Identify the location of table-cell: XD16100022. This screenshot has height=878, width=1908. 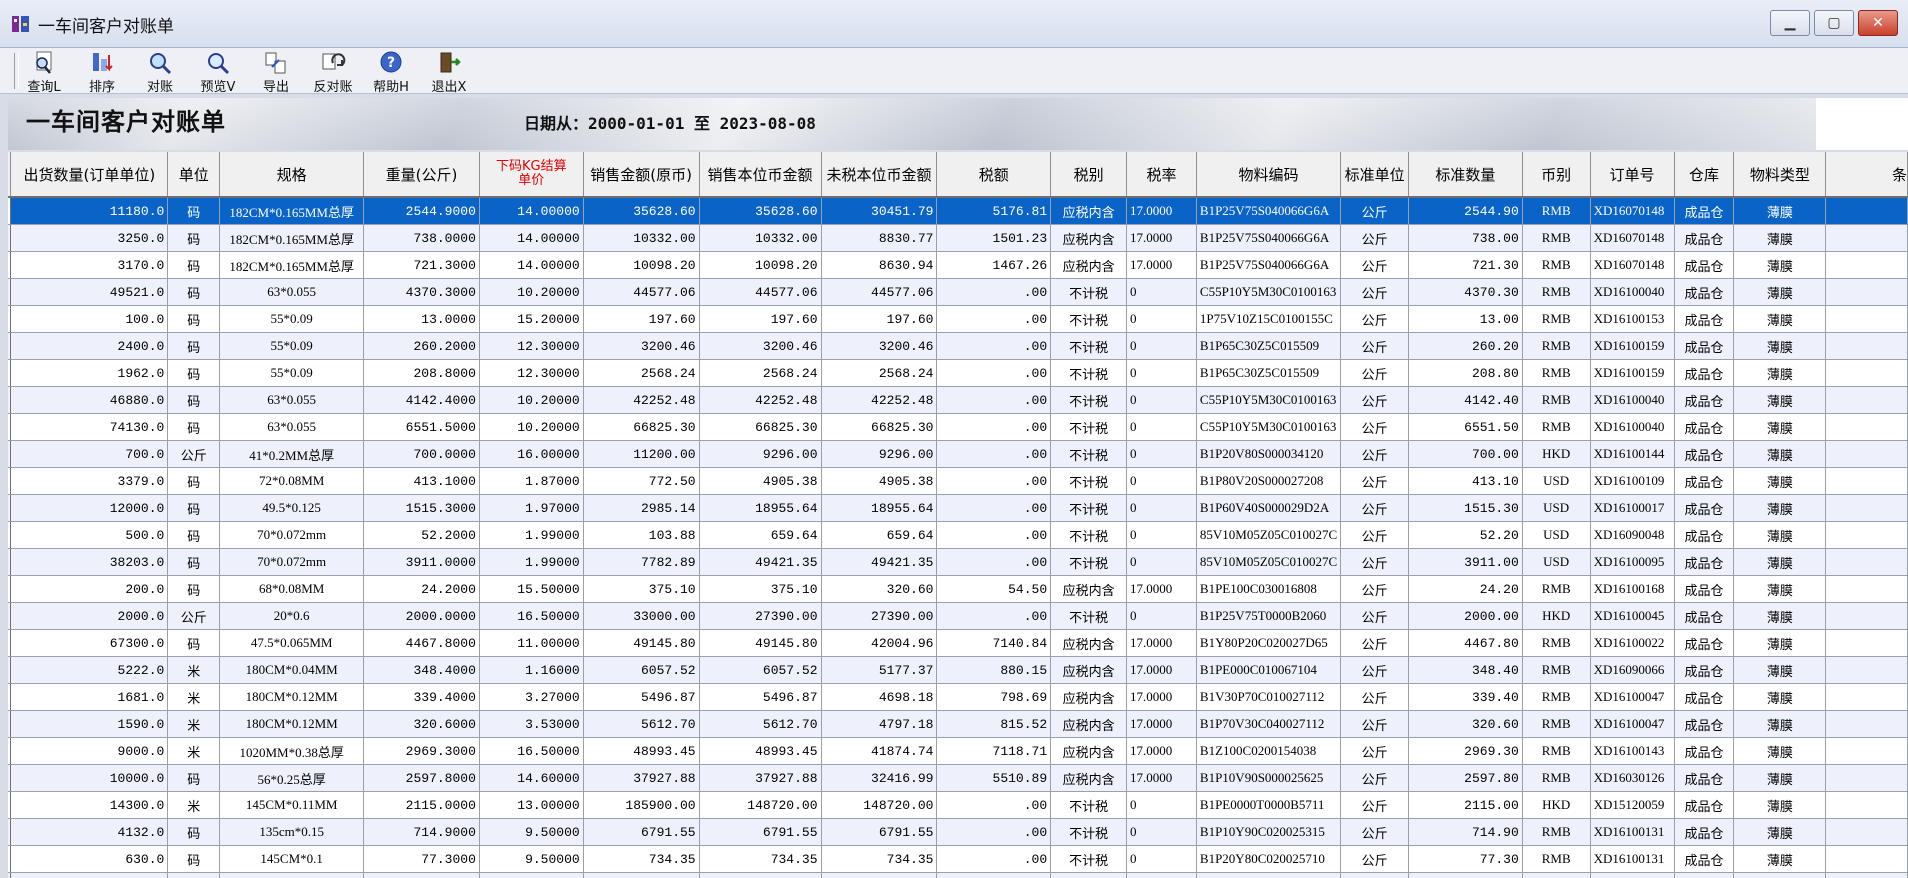
(1632, 643).